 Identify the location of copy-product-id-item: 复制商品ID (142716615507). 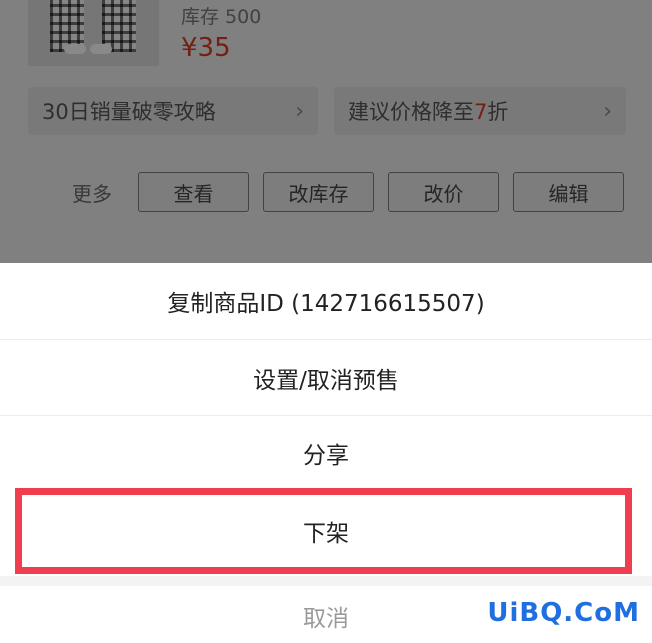
(326, 301).